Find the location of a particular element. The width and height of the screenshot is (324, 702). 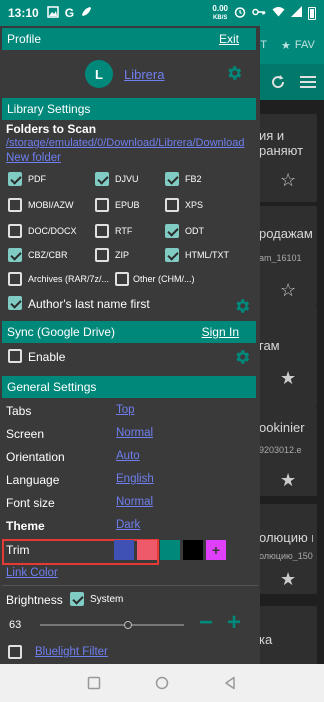

setting-value-link: Dark is located at coordinates (128, 525).